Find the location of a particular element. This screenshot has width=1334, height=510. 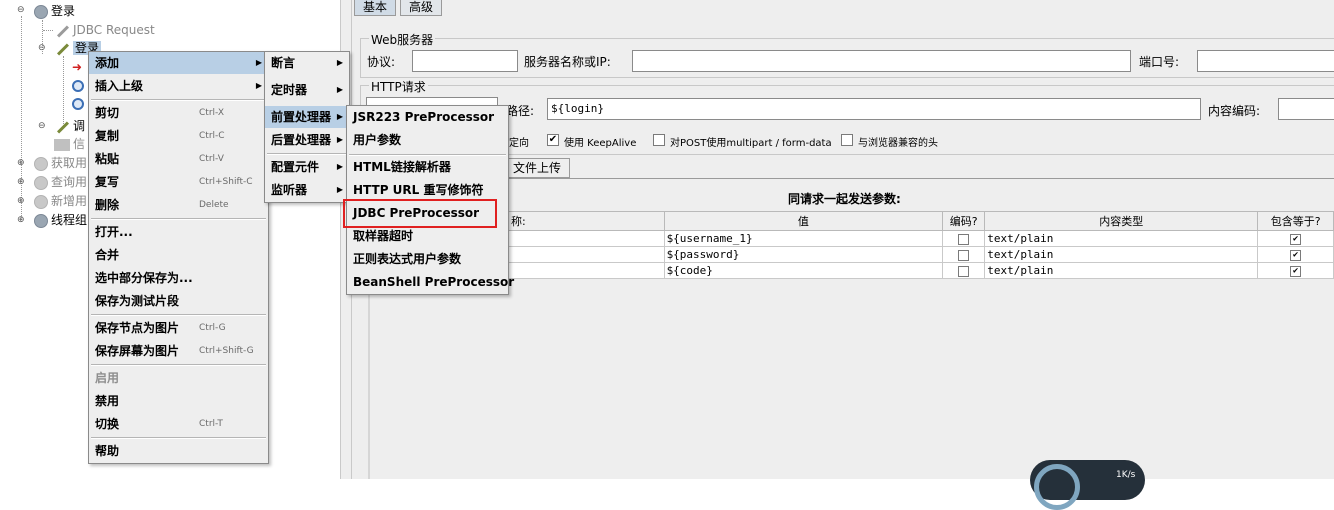

menu-item-preprocessor: 前置处理器 ▶ is located at coordinates (307, 117).